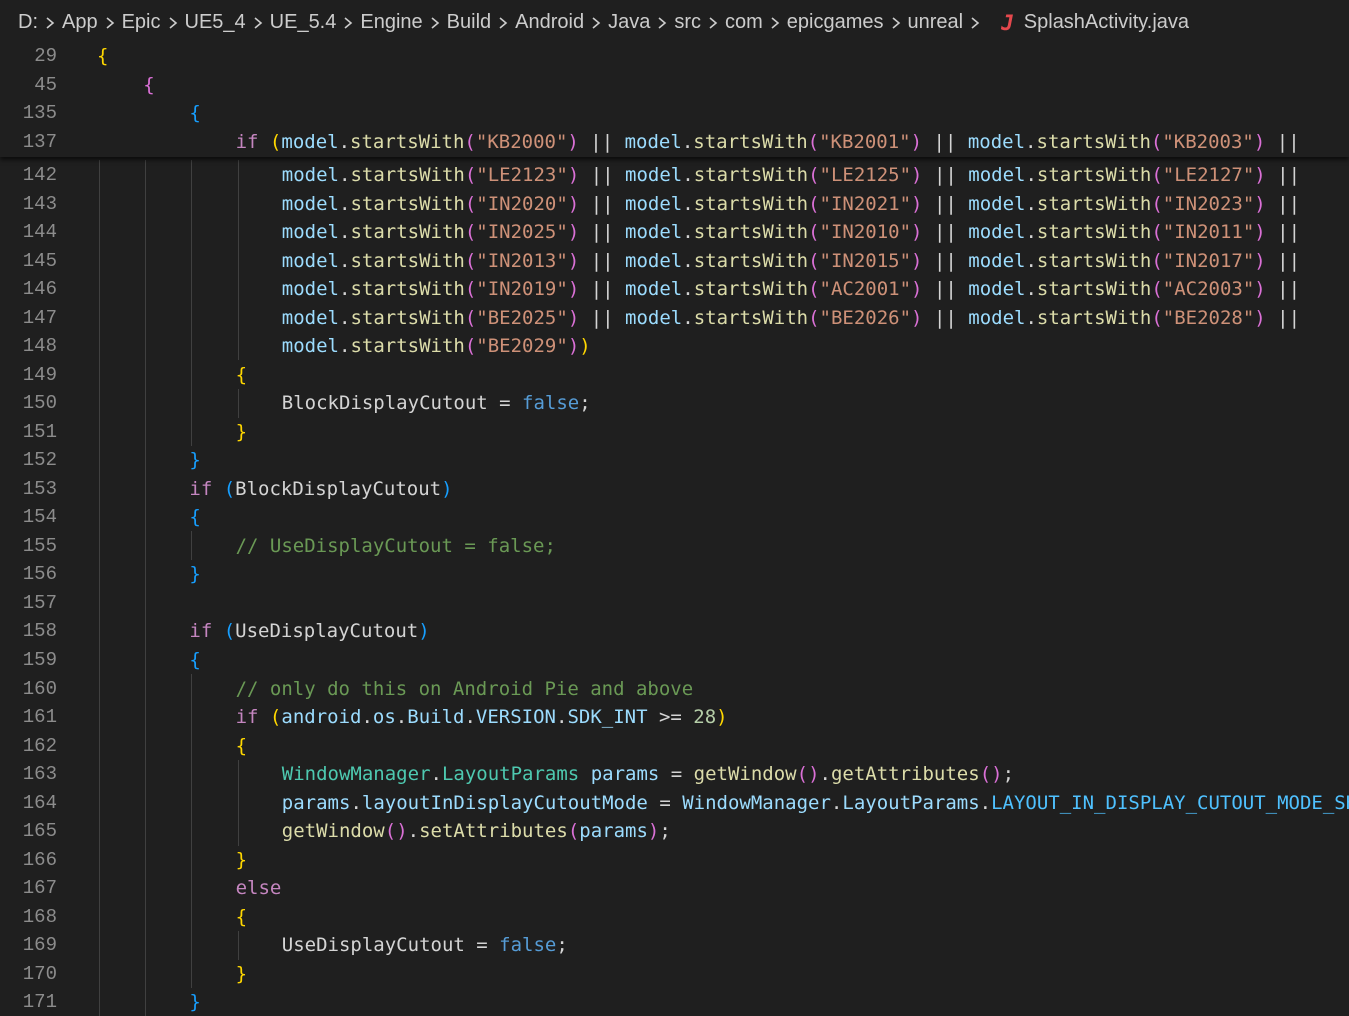  Describe the element at coordinates (674, 974) in the screenshot. I see `code-line: 170}` at that location.